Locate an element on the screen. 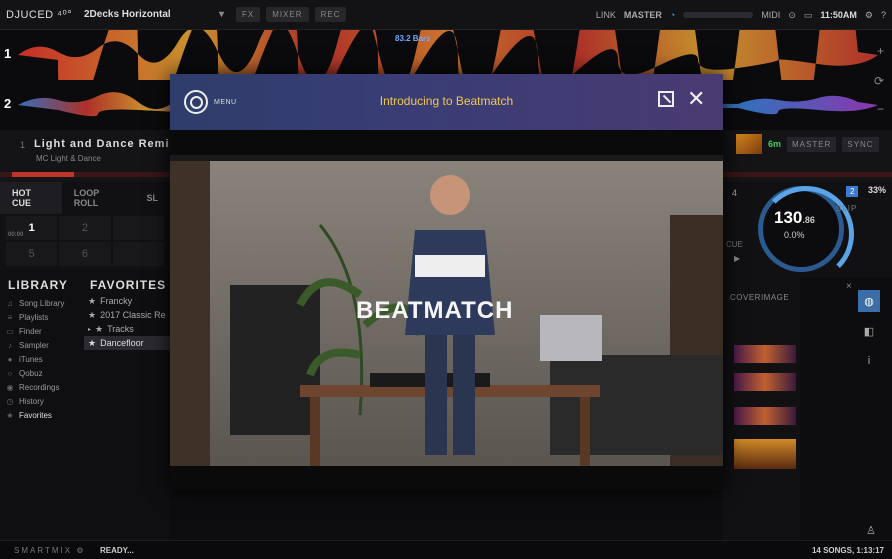 The height and width of the screenshot is (559, 892). battery-icon: ▭ is located at coordinates (808, 14).